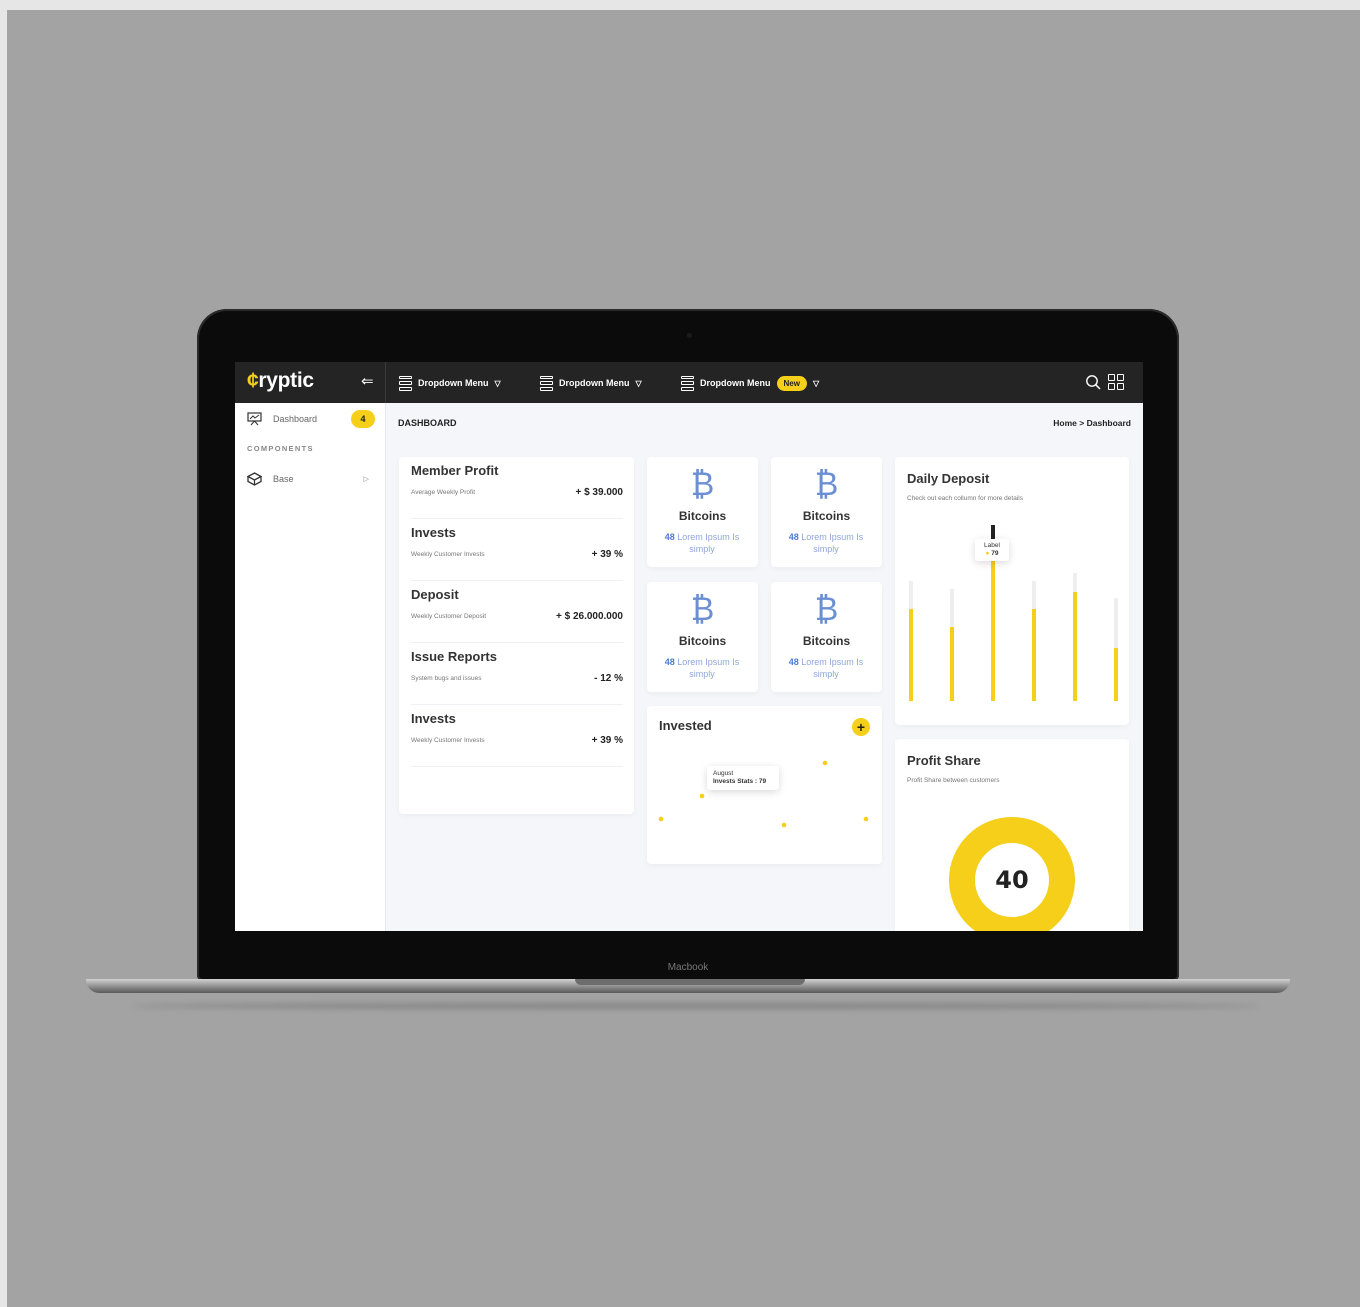 This screenshot has width=1360, height=1307. What do you see at coordinates (688, 967) in the screenshot?
I see `laptop-brand: Macbook` at bounding box center [688, 967].